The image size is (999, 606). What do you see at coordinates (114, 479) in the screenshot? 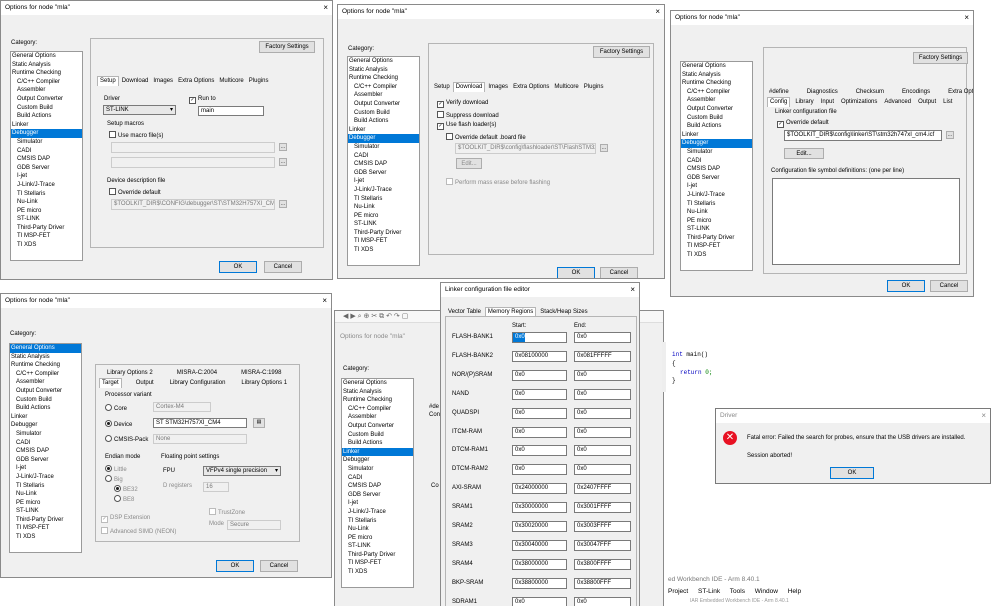
I see `big-radio: Big` at bounding box center [114, 479].